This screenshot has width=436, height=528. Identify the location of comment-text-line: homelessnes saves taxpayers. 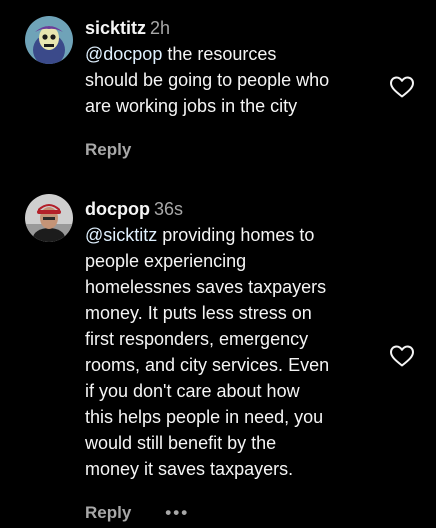
(206, 287).